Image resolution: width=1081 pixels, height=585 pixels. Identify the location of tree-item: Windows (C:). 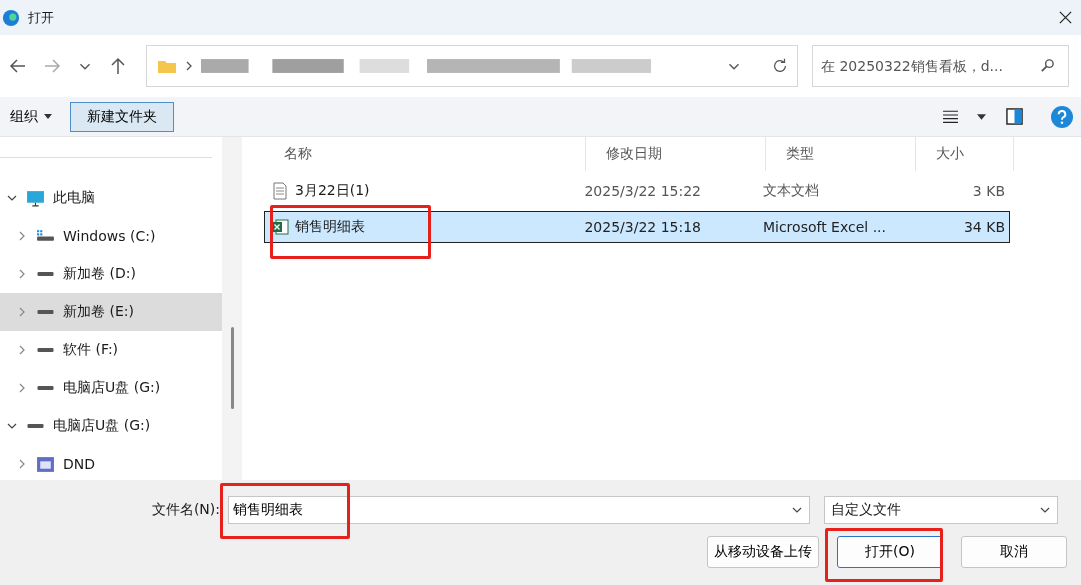
(111, 236).